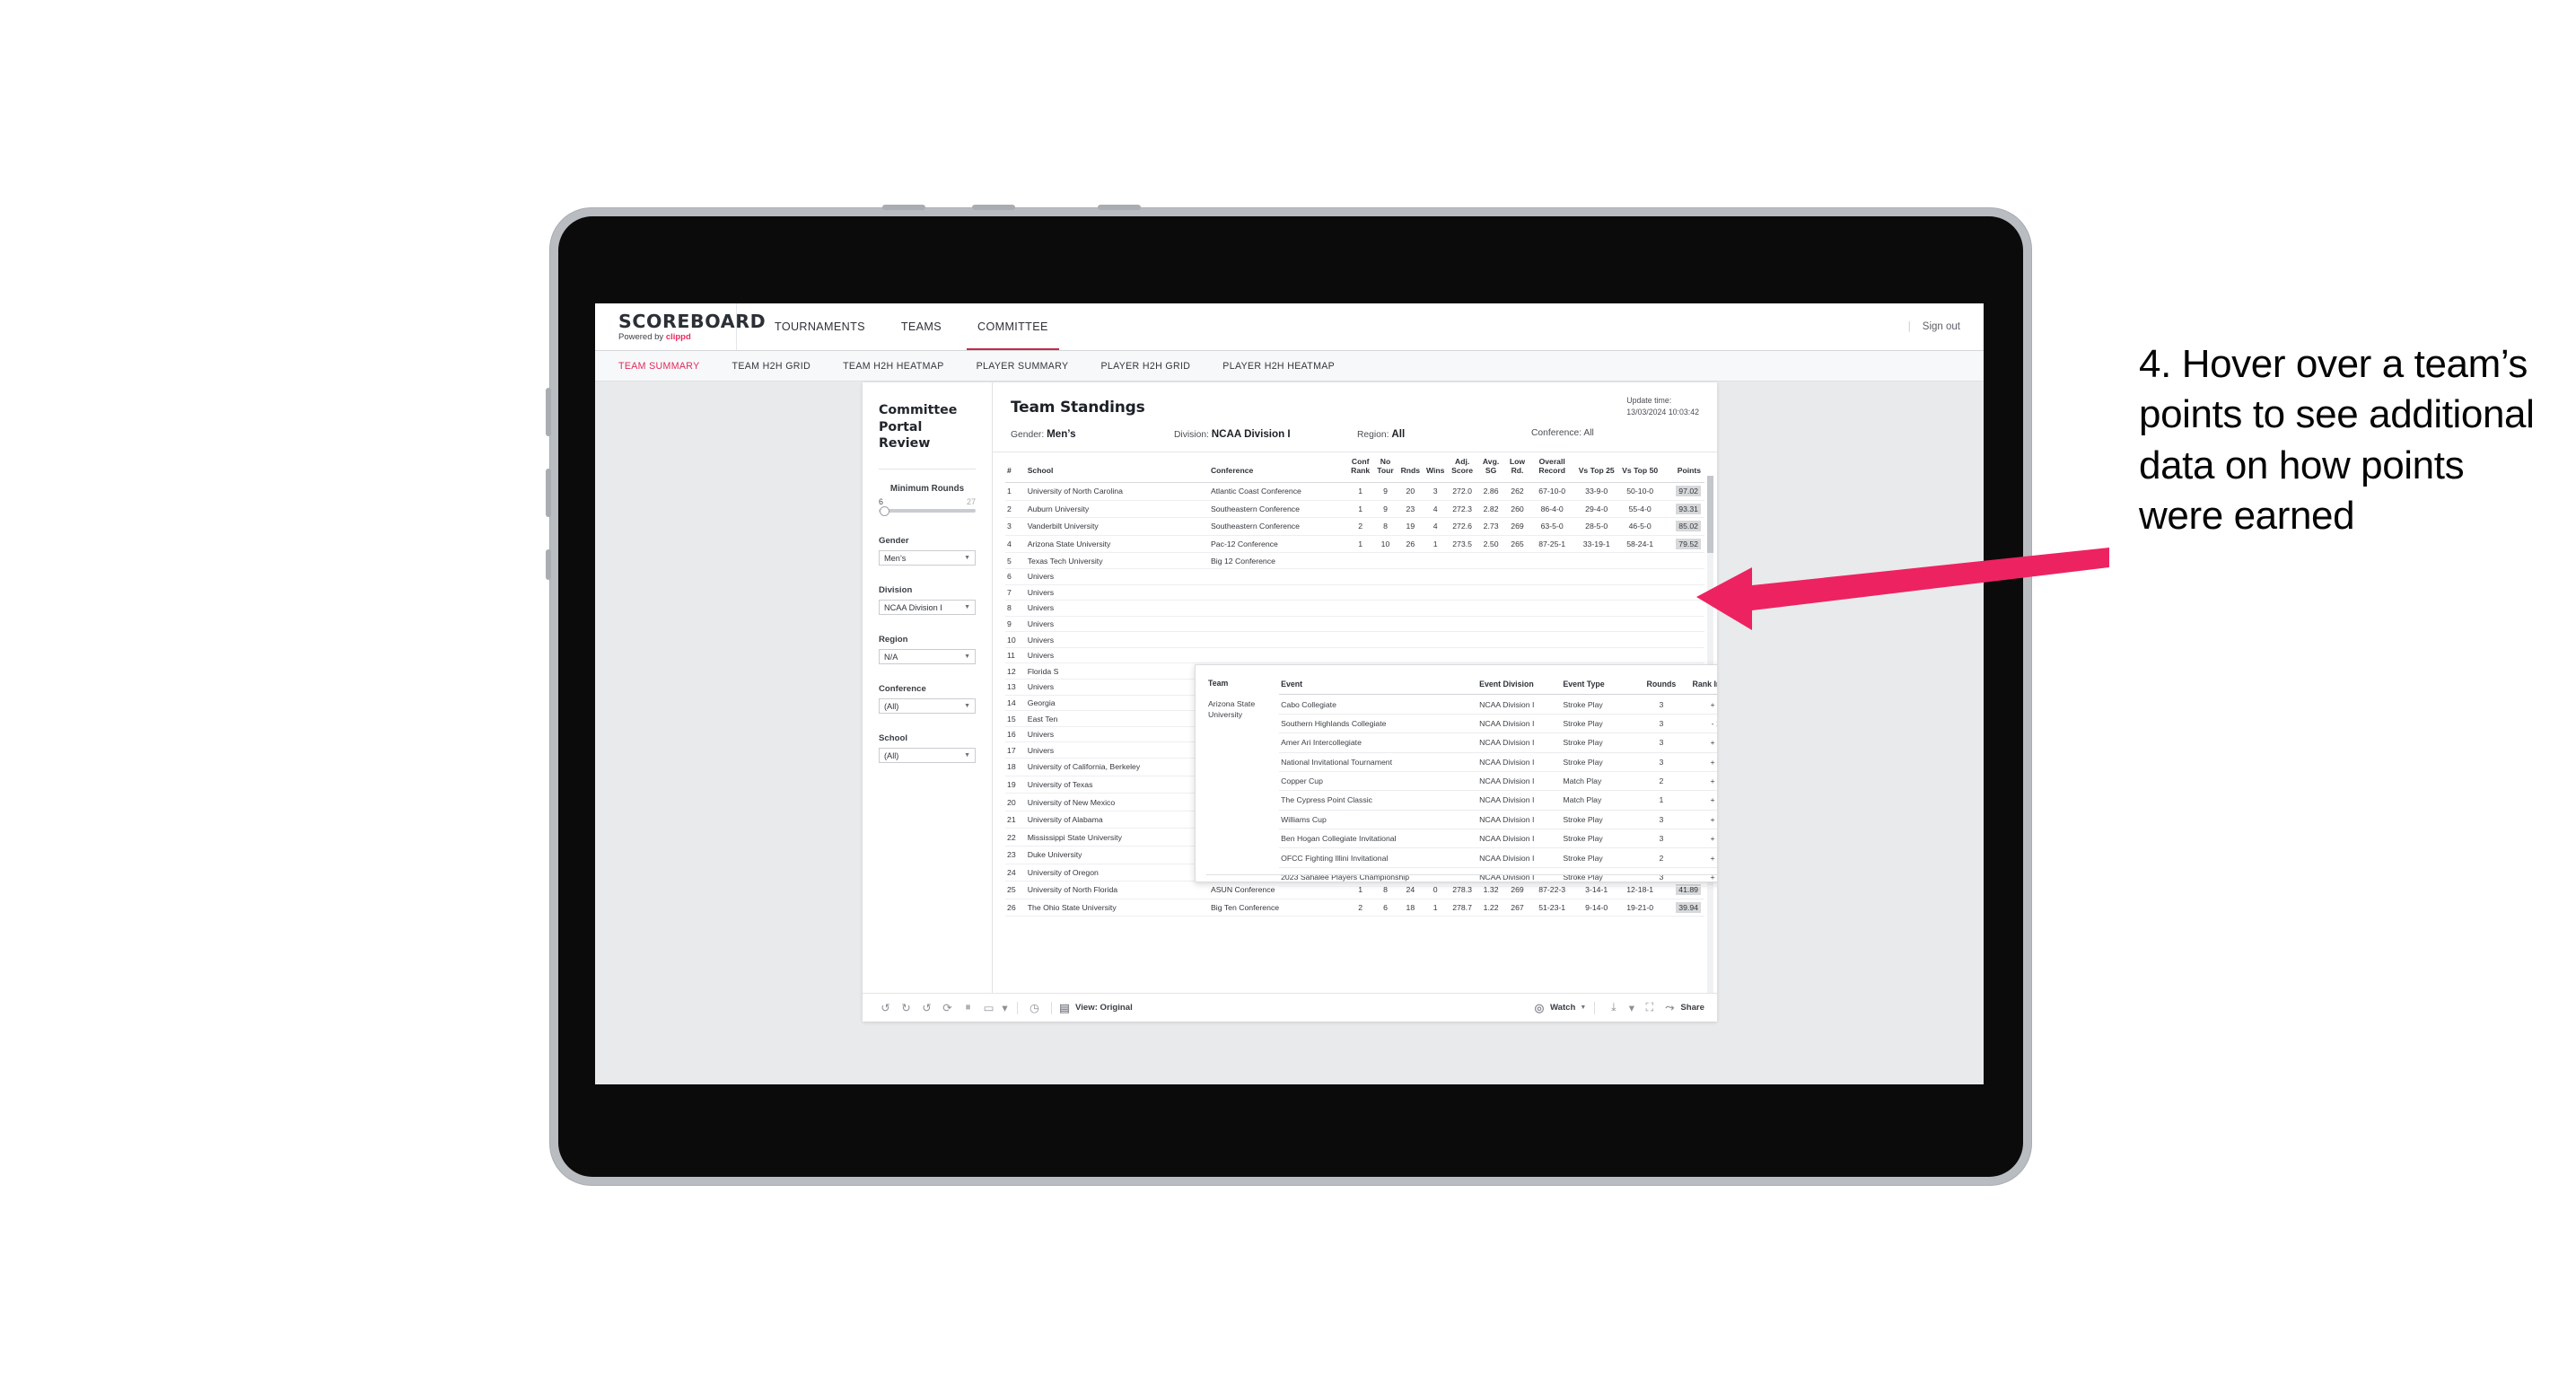 This screenshot has height=1386, width=2576. Describe the element at coordinates (1378, 704) in the screenshot. I see `tooltip-cell-event: Cabo Collegiate` at that location.